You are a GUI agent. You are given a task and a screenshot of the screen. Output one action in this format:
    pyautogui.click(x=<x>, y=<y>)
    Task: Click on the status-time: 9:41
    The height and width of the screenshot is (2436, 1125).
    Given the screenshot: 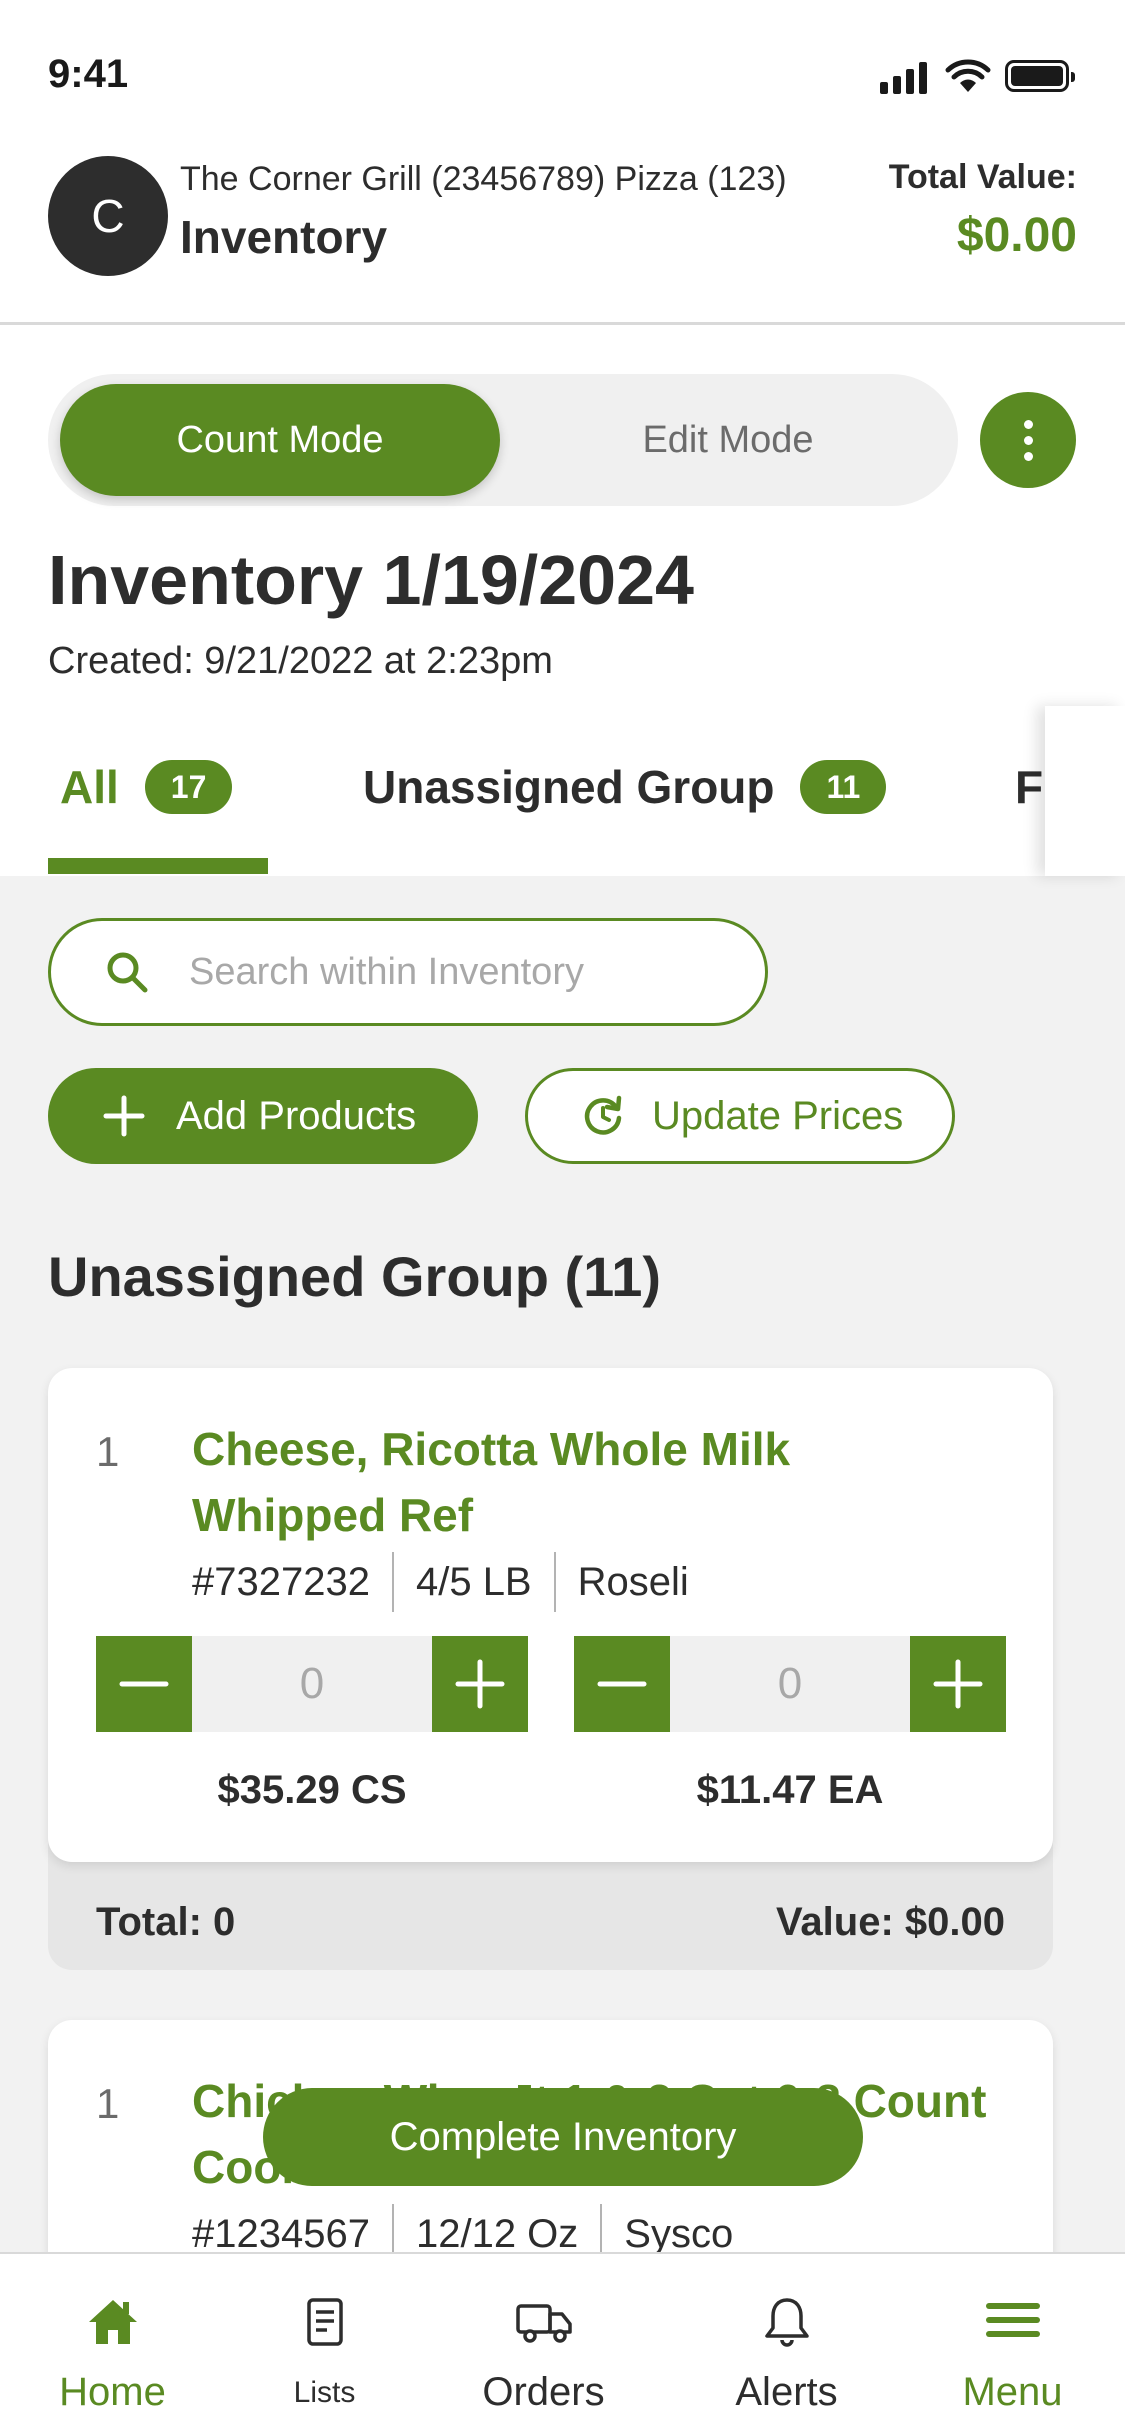 What is the action you would take?
    pyautogui.click(x=88, y=74)
    